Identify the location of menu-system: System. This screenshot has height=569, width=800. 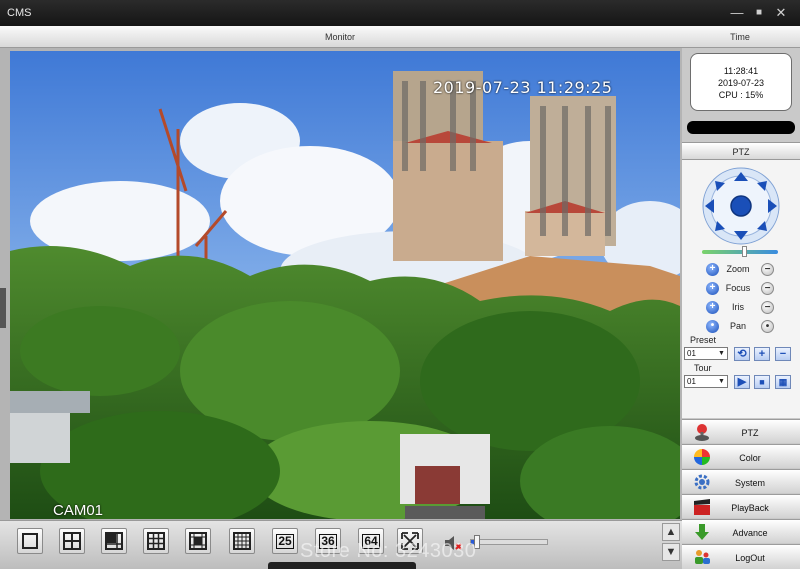
(741, 481).